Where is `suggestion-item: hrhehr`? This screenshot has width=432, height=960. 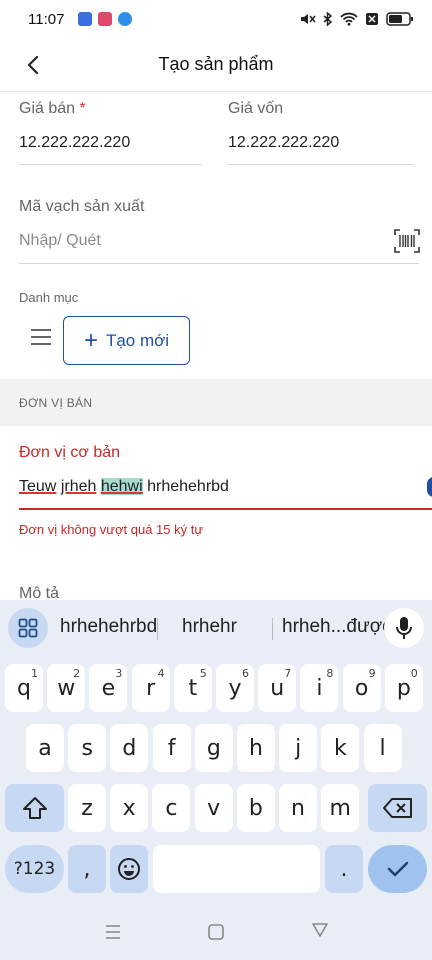 suggestion-item: hrhehr is located at coordinates (209, 627).